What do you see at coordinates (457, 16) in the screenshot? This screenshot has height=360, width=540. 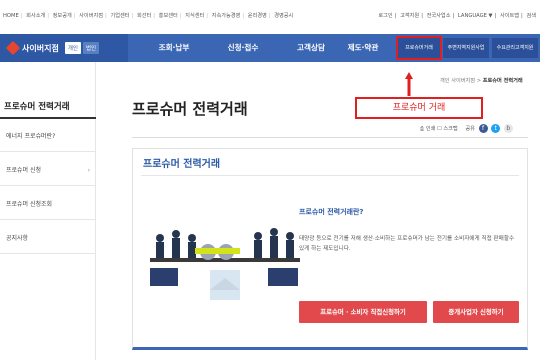 I see `utility-links-right: 로그인 | 고객지원 | 전국사업소 | LANGUAGE ▼ | 사이트맵 | 검색` at bounding box center [457, 16].